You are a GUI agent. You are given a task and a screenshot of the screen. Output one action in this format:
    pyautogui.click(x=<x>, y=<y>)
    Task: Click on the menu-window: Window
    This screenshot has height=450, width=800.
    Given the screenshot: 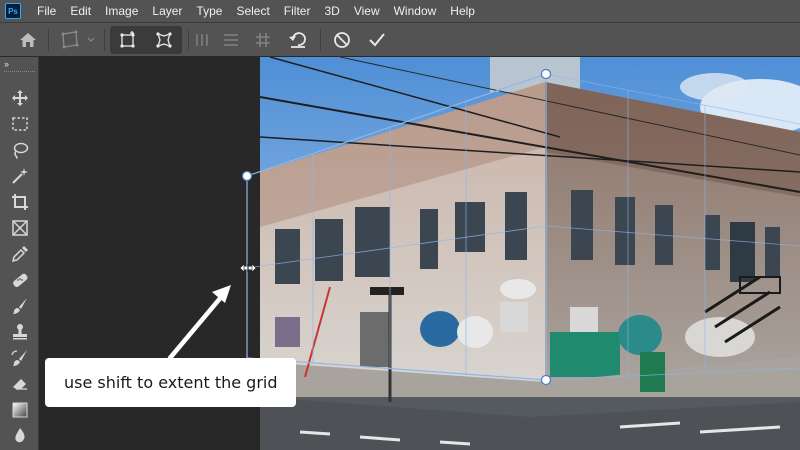 What is the action you would take?
    pyautogui.click(x=415, y=11)
    